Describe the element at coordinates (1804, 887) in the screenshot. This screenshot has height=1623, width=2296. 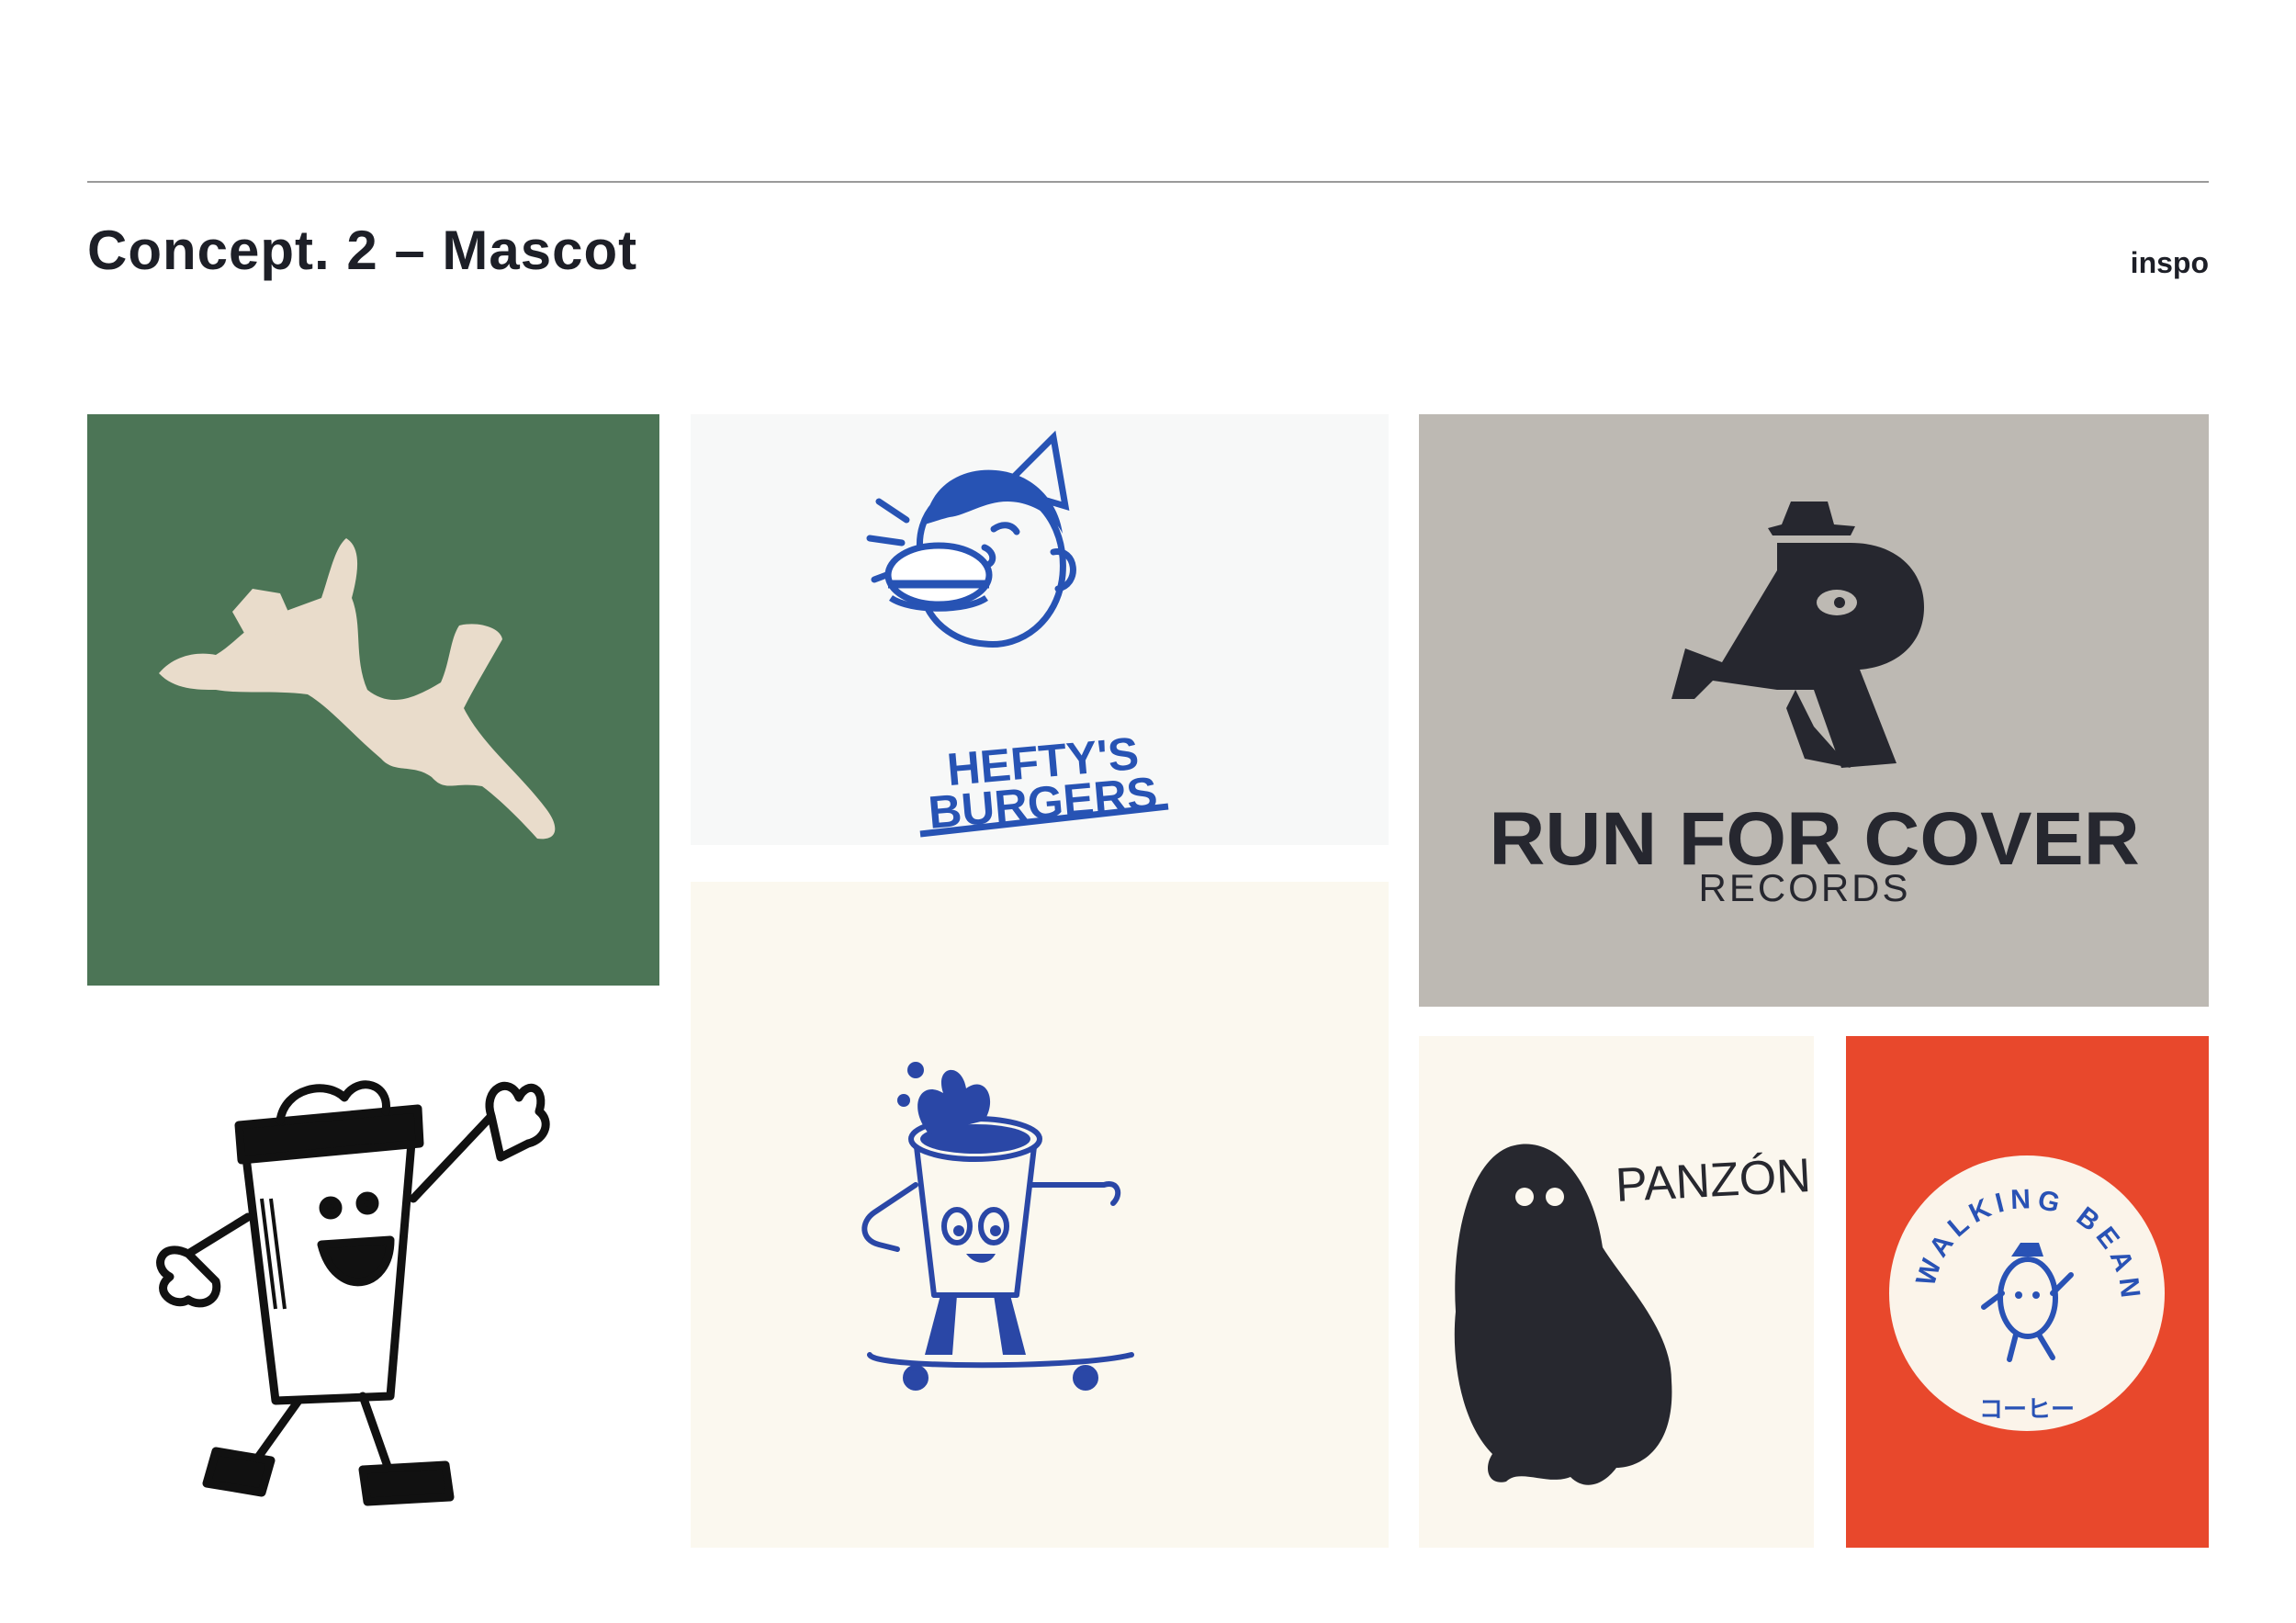
I see `run-for-cover-subtitle: RECORDS` at that location.